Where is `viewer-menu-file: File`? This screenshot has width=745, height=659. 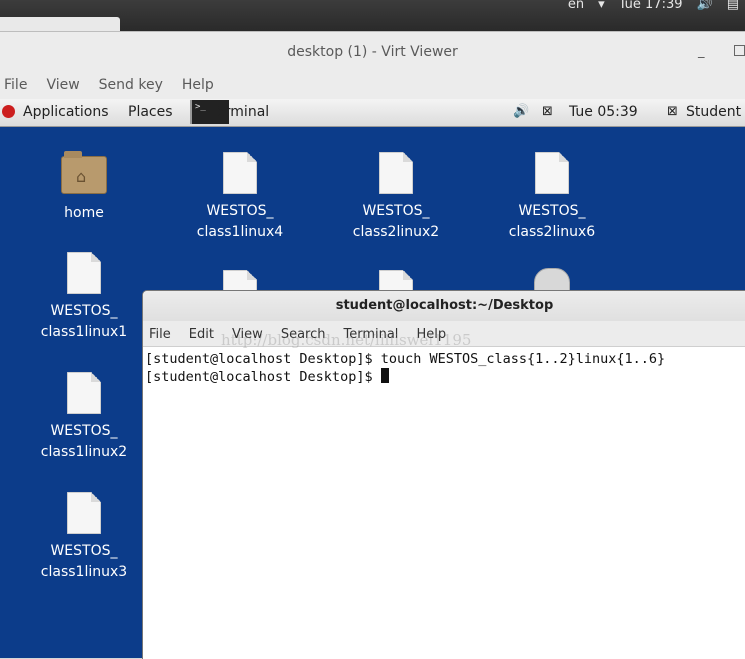
viewer-menu-file: File is located at coordinates (15, 86).